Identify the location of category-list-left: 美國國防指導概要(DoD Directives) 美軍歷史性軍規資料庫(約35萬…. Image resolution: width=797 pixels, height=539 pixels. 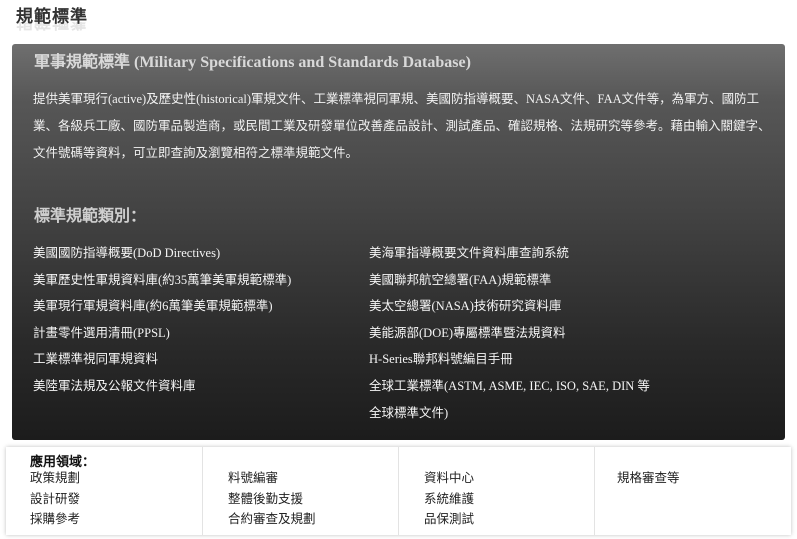
(193, 320).